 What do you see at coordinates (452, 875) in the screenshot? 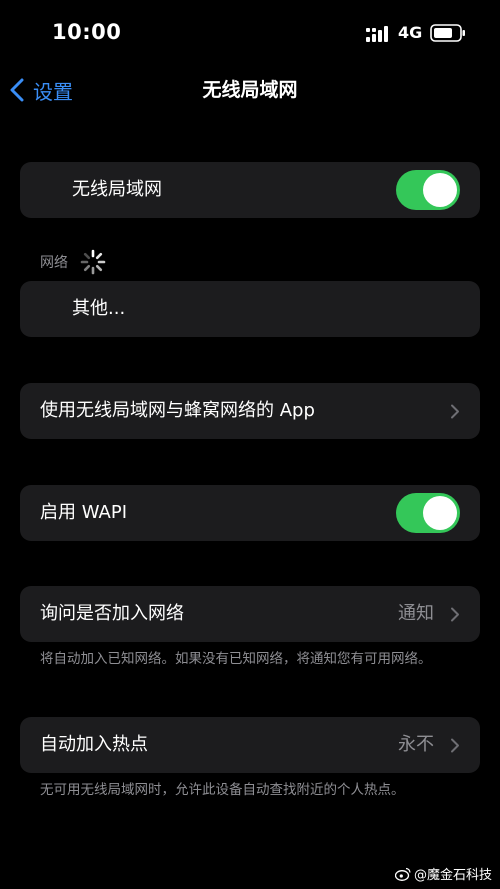
I see `watermark-text: @魔金石科技` at bounding box center [452, 875].